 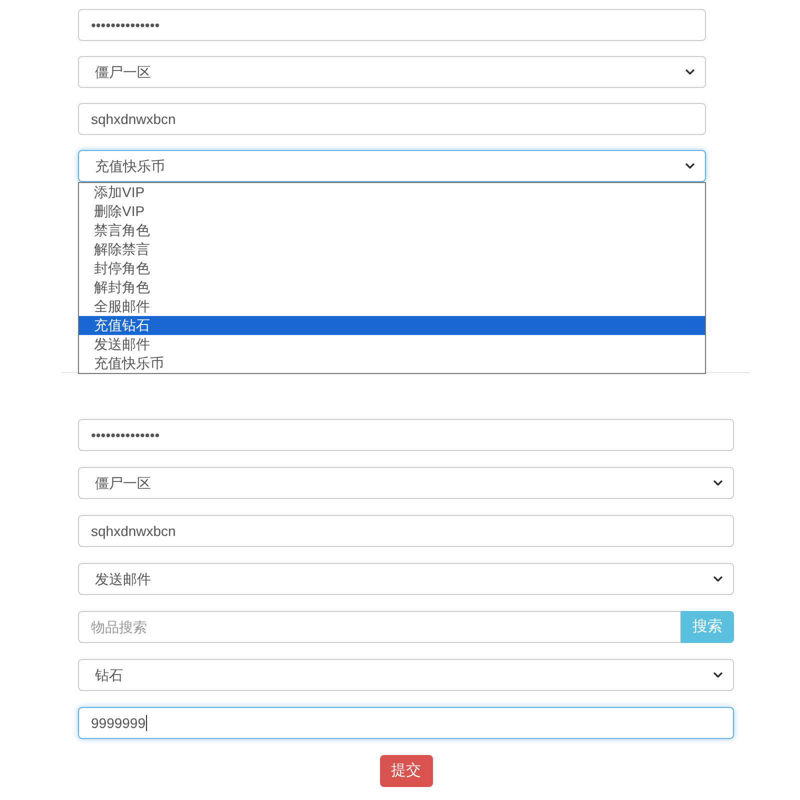 What do you see at coordinates (392, 344) in the screenshot?
I see `dropdown-option: 发送邮件` at bounding box center [392, 344].